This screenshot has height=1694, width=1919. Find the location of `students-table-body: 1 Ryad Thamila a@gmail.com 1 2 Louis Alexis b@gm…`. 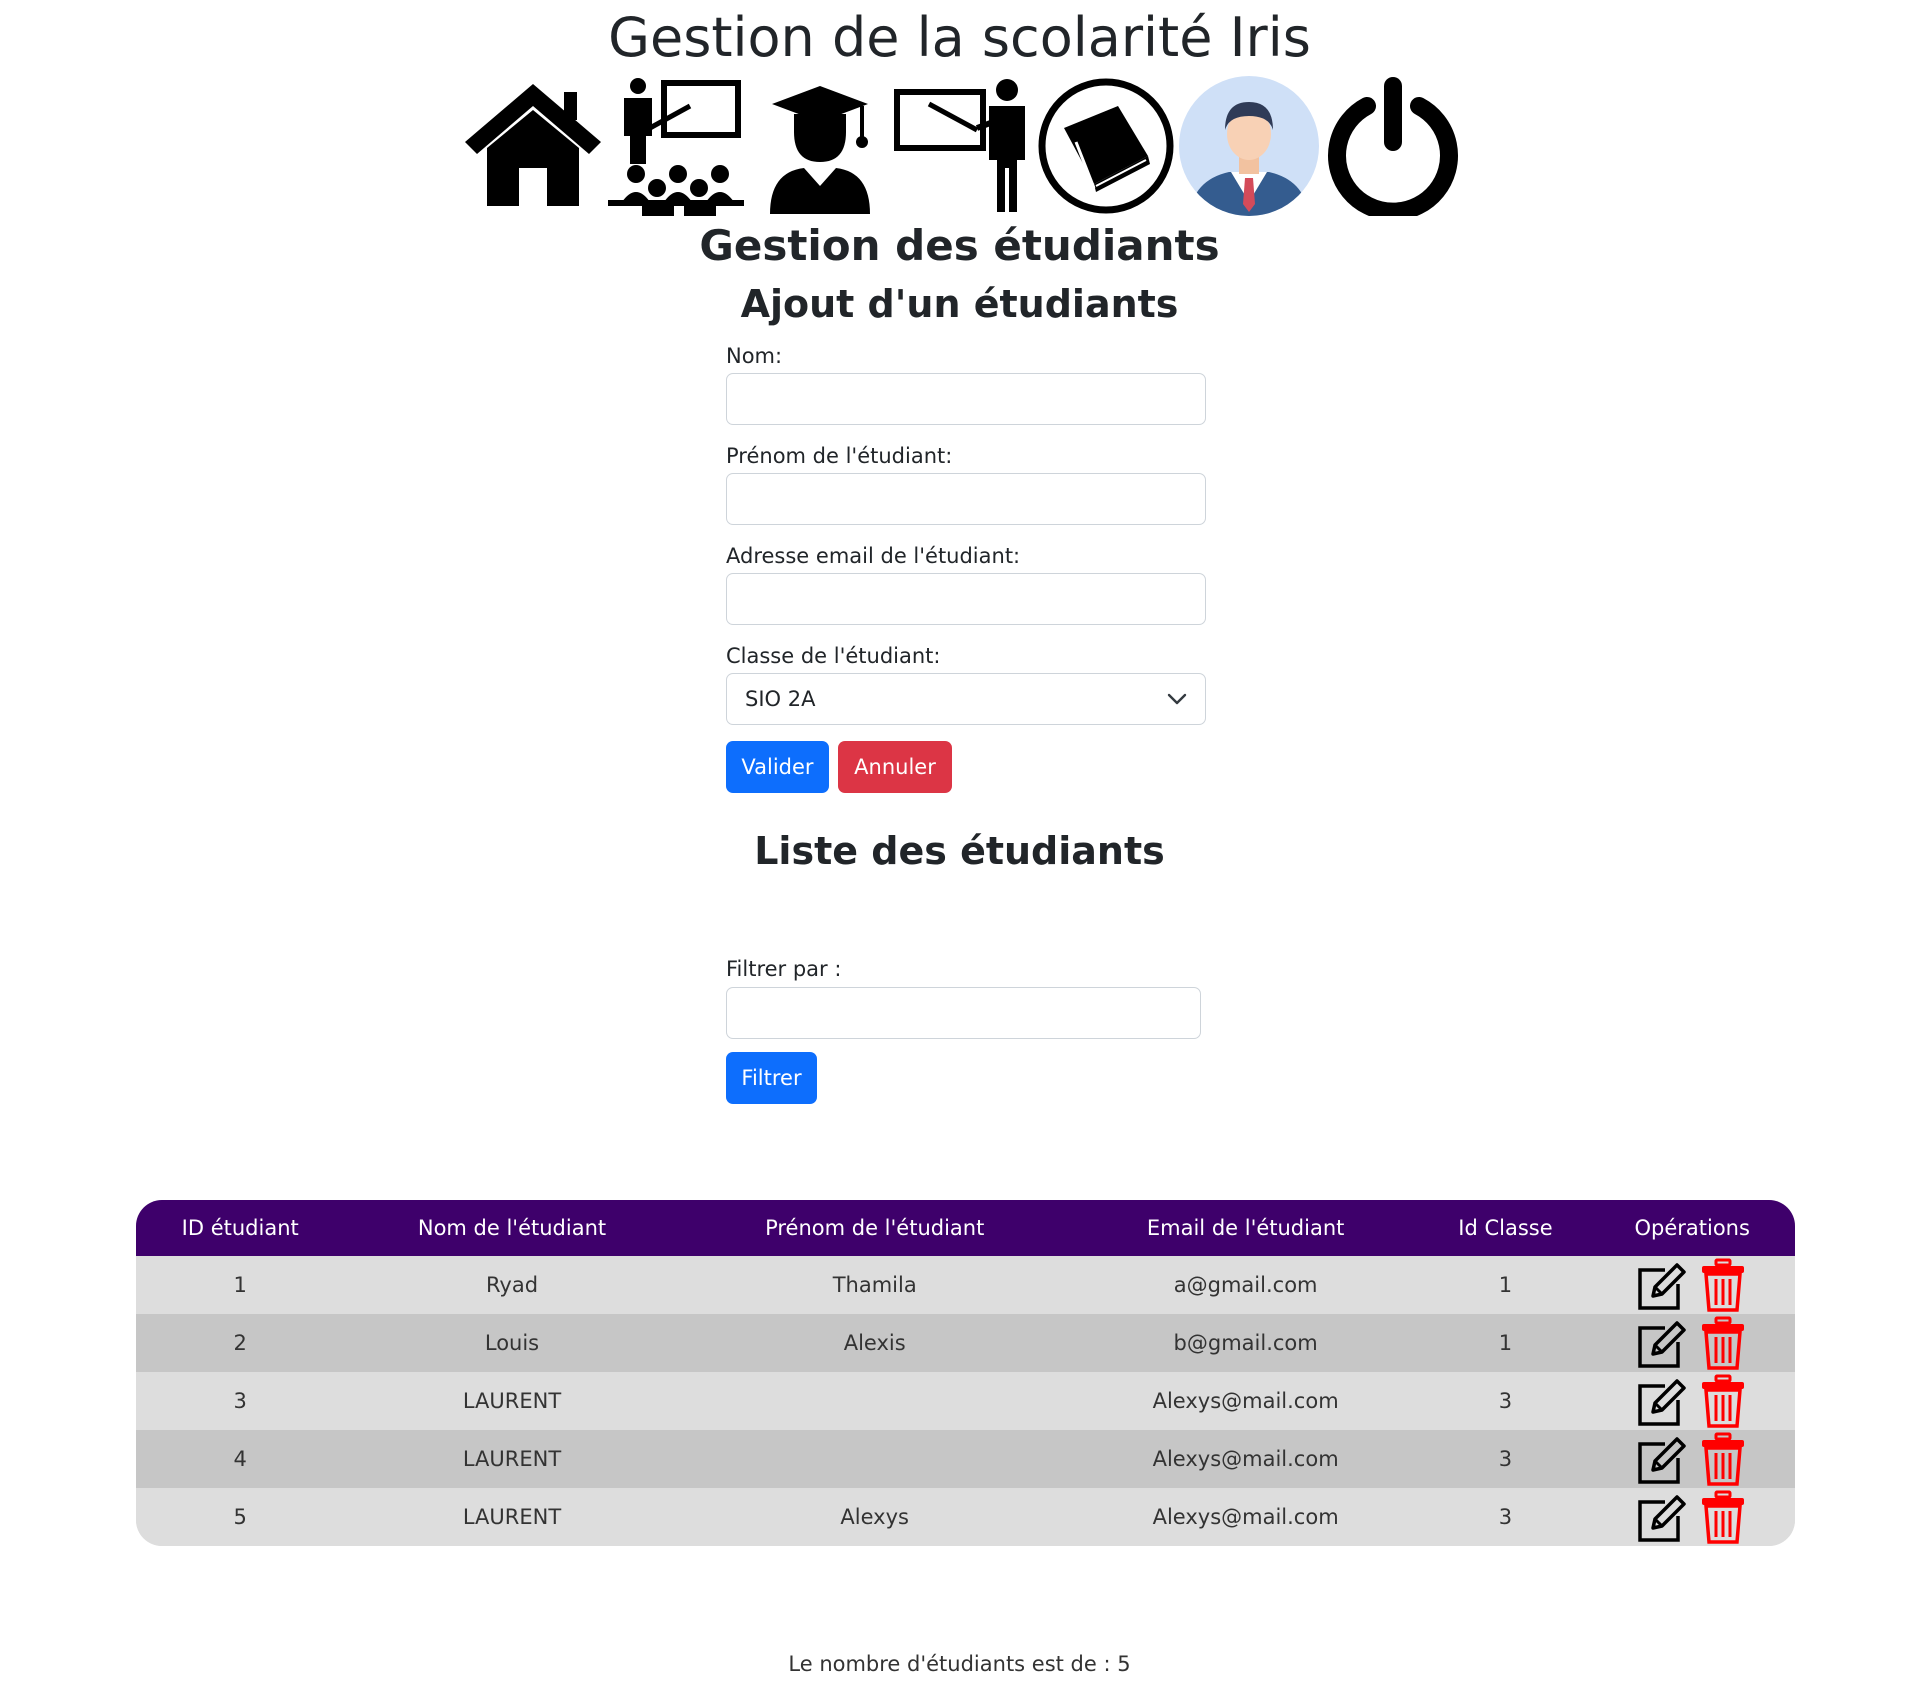

students-table-body: 1 Ryad Thamila a@gmail.com 1 2 Louis Alexis b@gm… is located at coordinates (965, 1401).